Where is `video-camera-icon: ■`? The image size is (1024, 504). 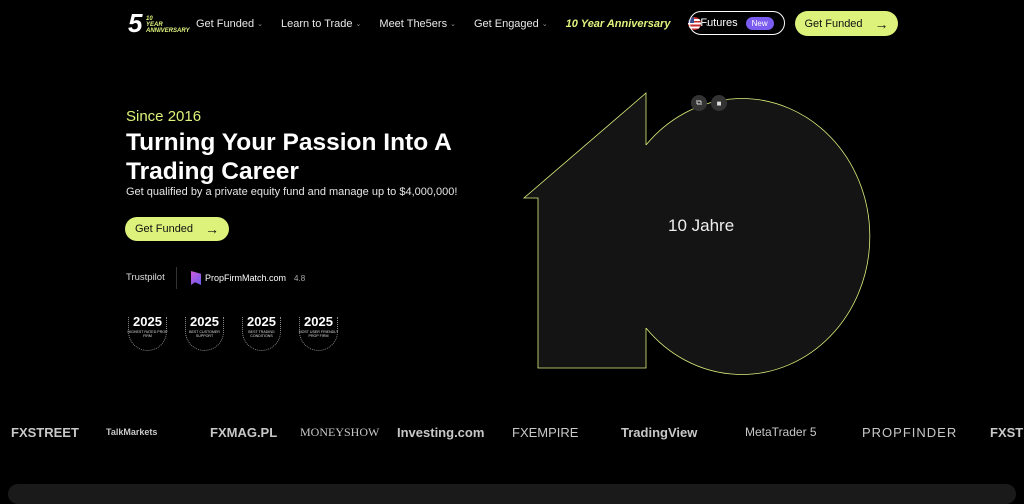 video-camera-icon: ■ is located at coordinates (719, 103).